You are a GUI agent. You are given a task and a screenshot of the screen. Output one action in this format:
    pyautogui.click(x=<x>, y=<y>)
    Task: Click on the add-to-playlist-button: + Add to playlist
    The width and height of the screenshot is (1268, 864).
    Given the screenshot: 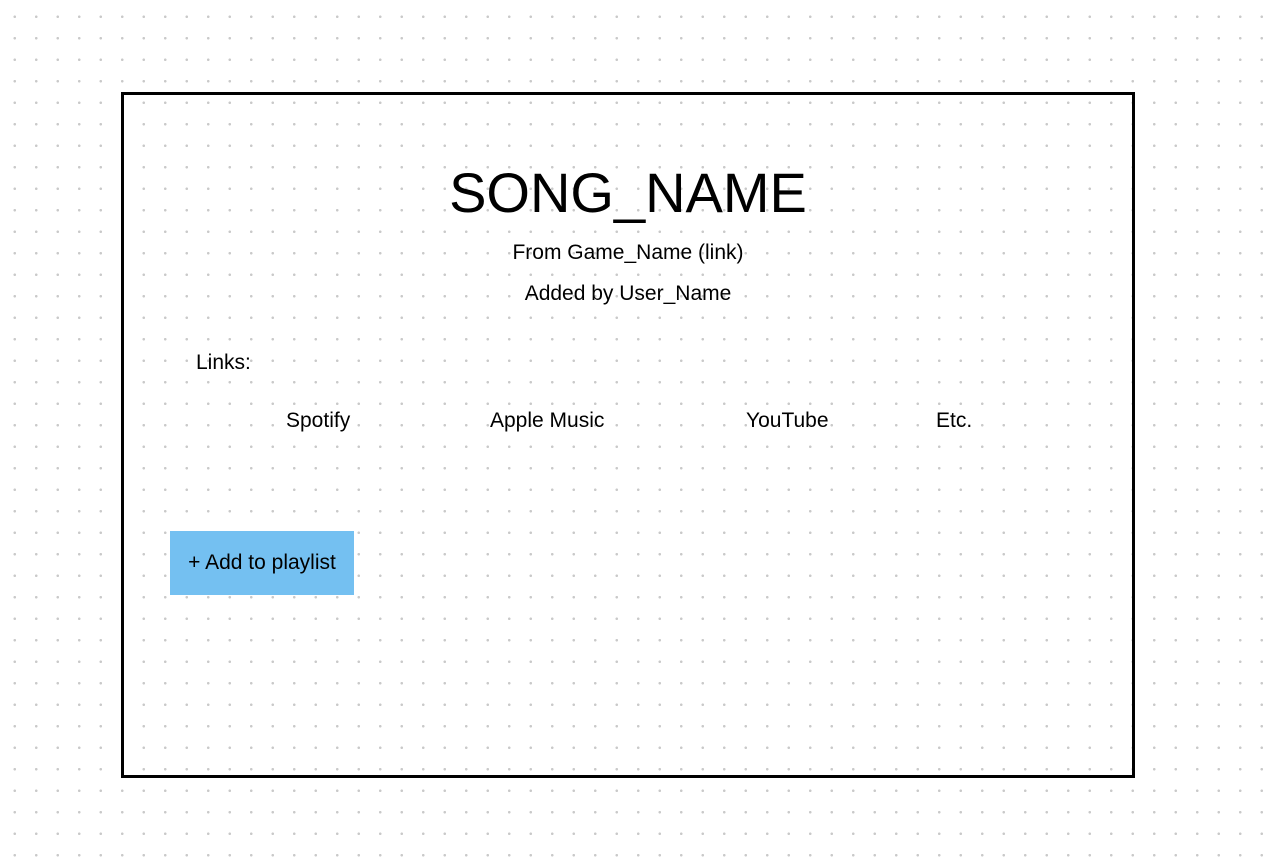 What is the action you would take?
    pyautogui.click(x=262, y=563)
    